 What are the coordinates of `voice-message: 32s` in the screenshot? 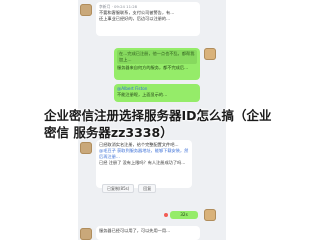 It's located at (184, 215).